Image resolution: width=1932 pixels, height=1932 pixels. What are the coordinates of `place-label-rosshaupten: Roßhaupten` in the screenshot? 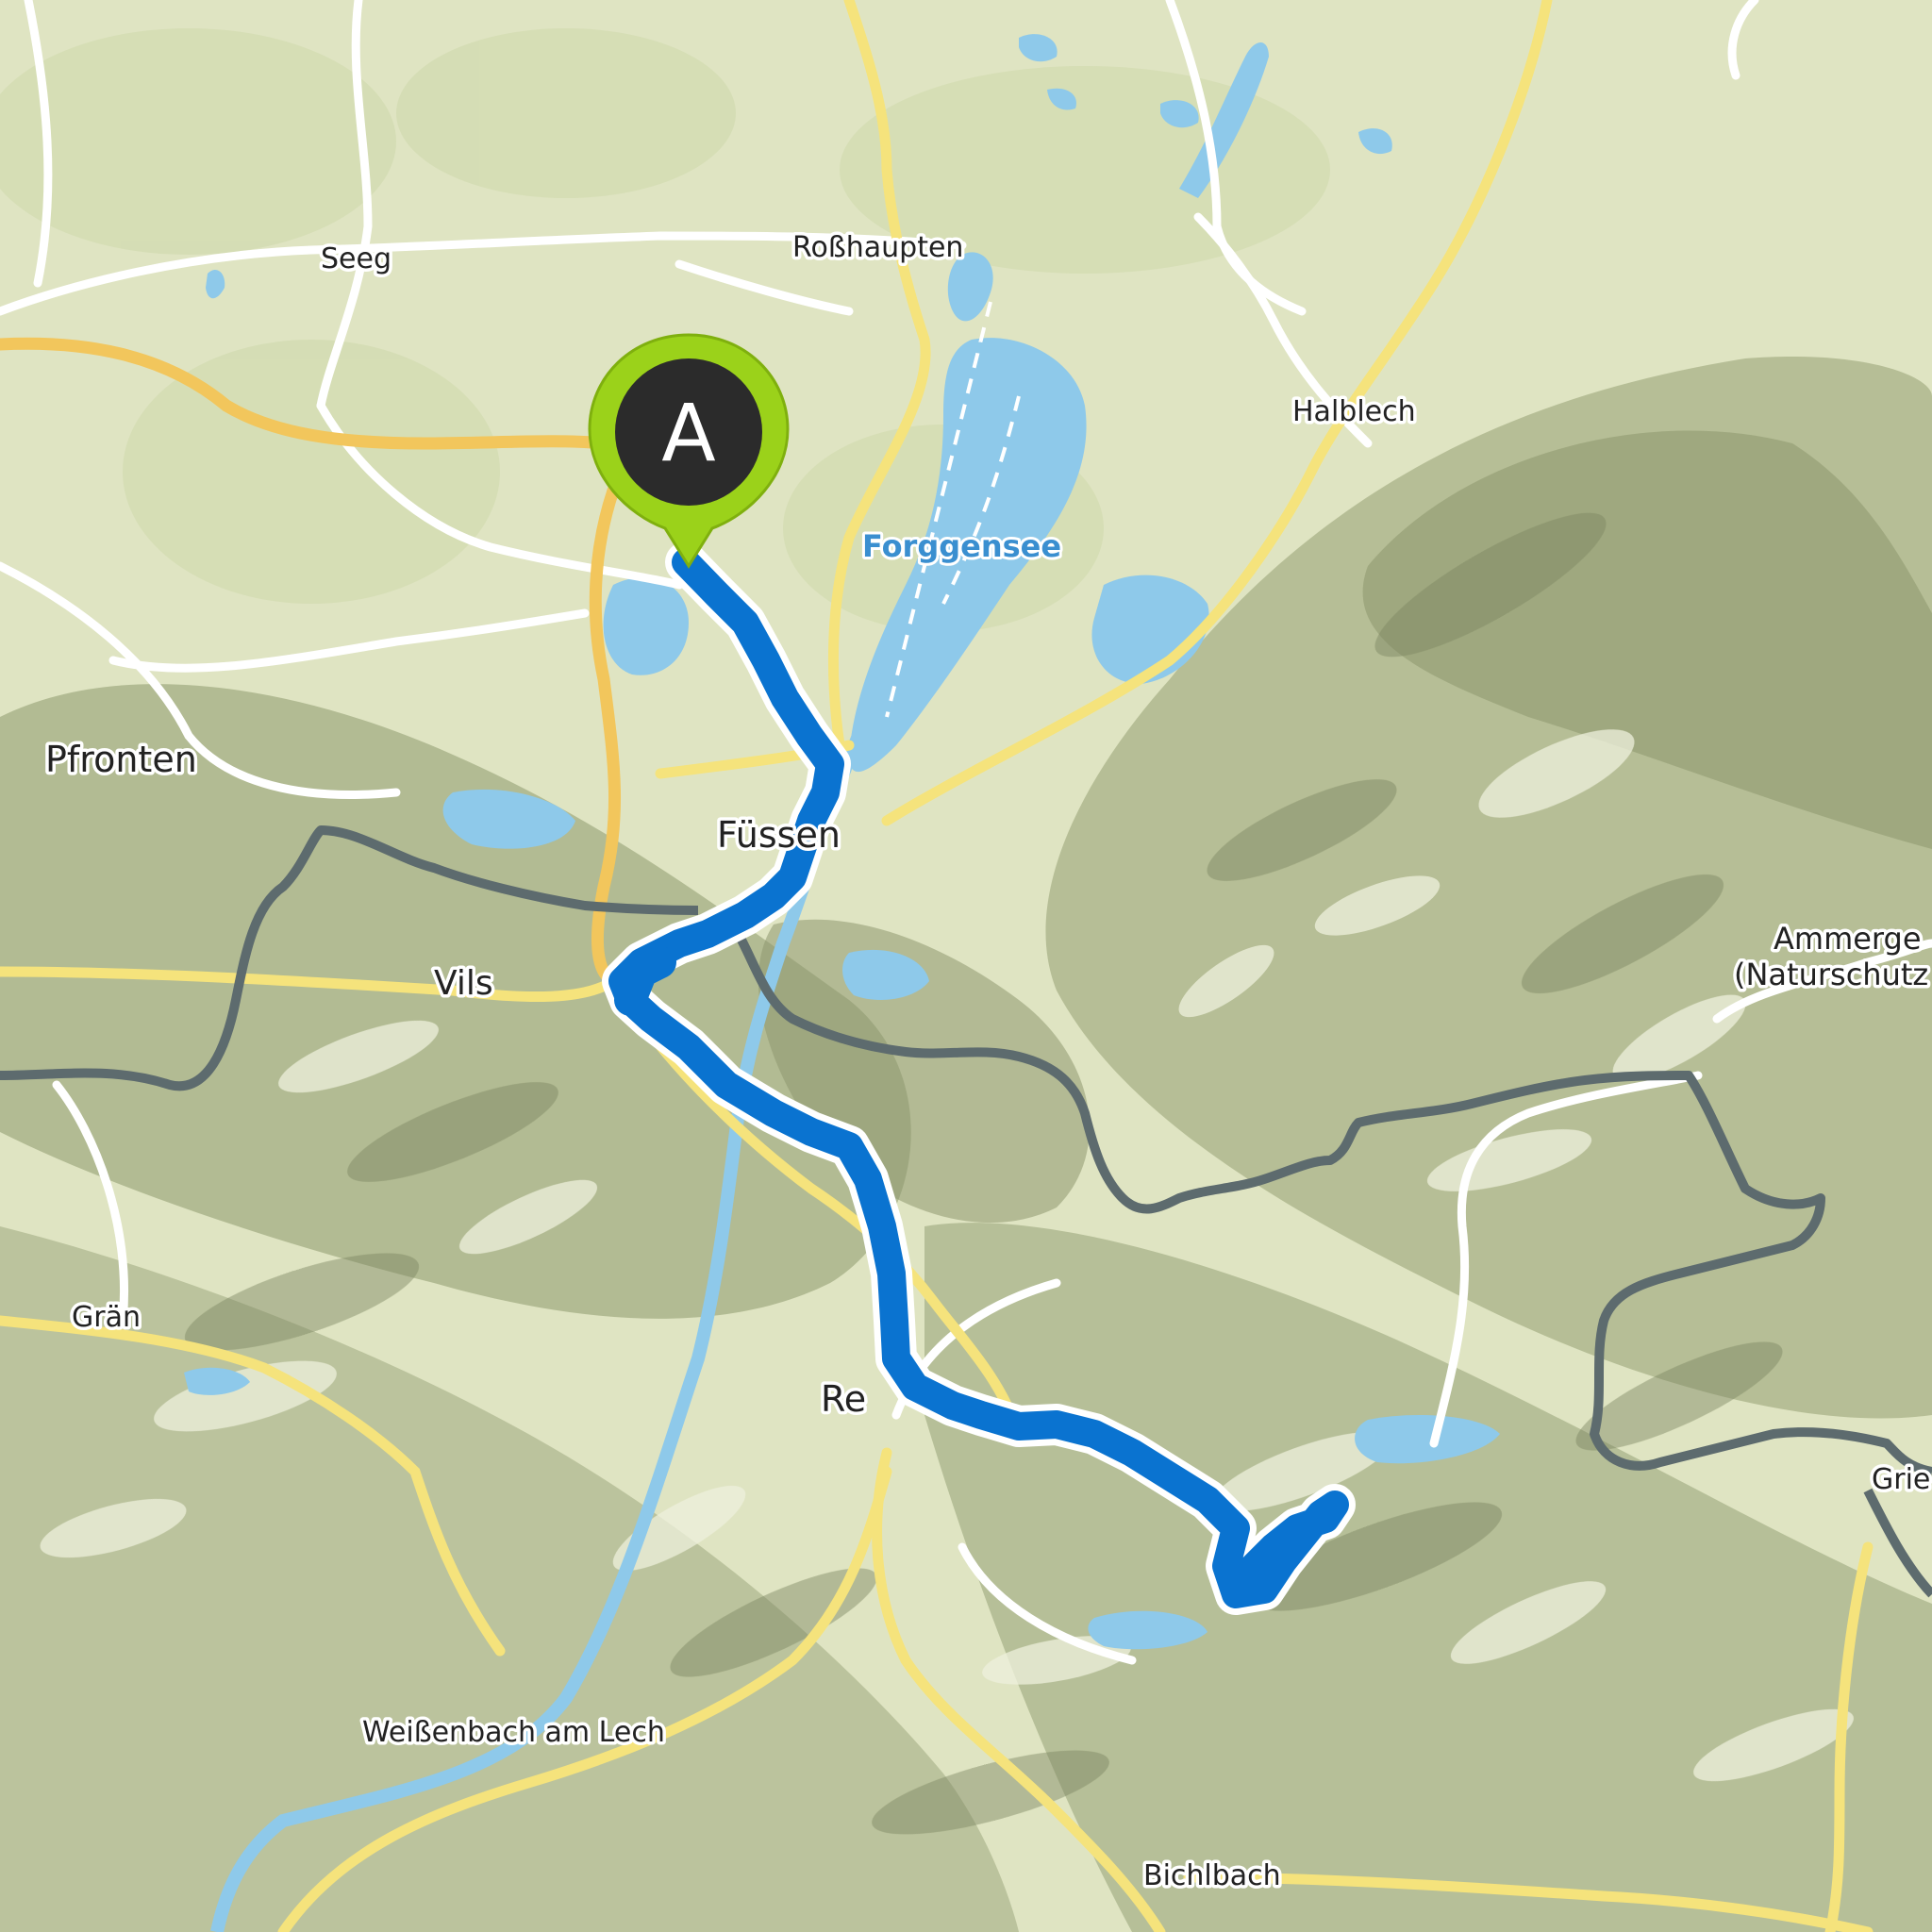 It's located at (877, 247).